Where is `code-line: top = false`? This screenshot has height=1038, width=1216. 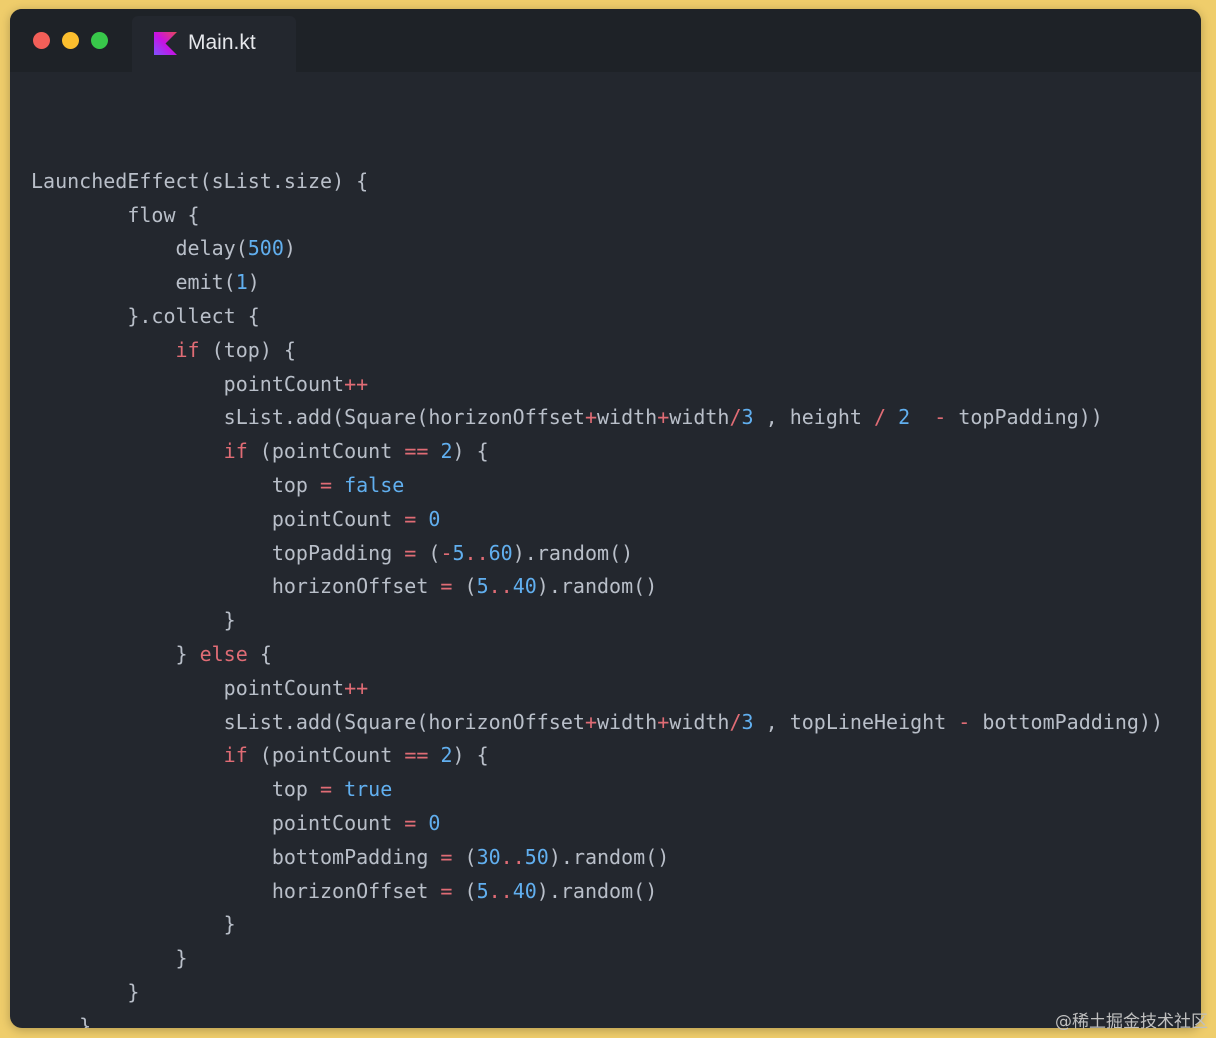
code-line: top = false is located at coordinates (338, 484).